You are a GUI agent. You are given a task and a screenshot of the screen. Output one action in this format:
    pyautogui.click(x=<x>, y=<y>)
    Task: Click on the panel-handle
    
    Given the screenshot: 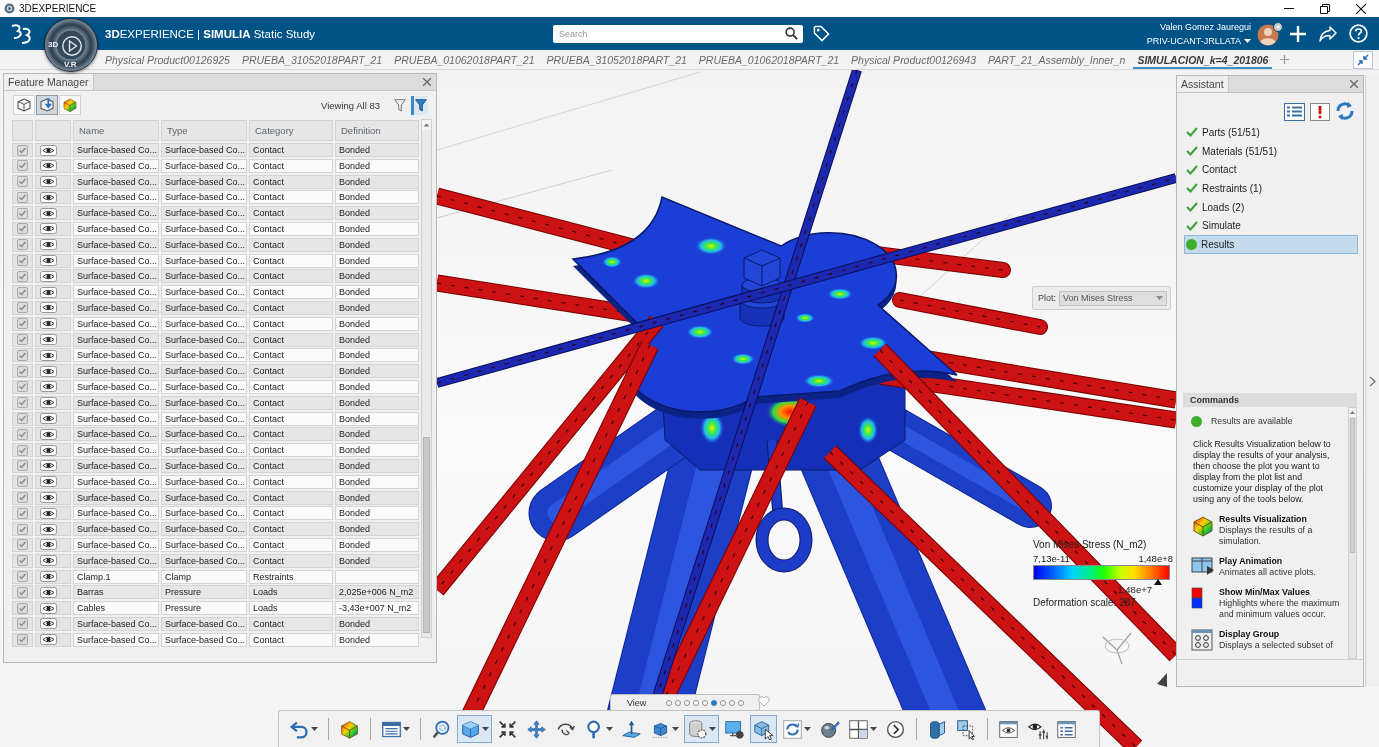 What is the action you would take?
    pyautogui.click(x=1372, y=381)
    